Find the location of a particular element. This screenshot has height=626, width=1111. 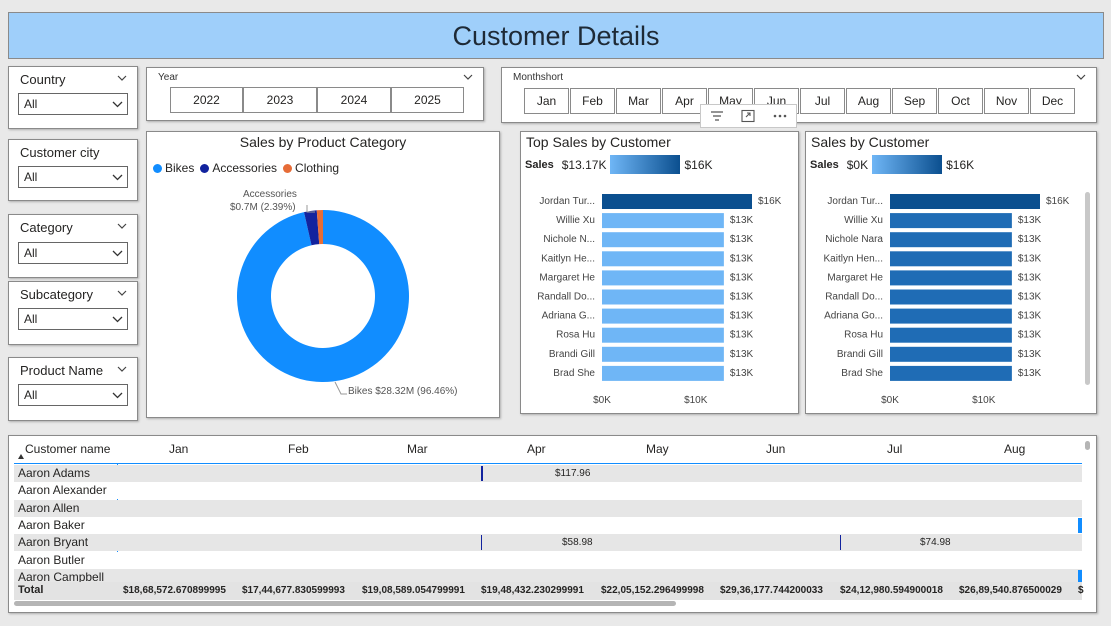

total-value: $ is located at coordinates (1081, 590).